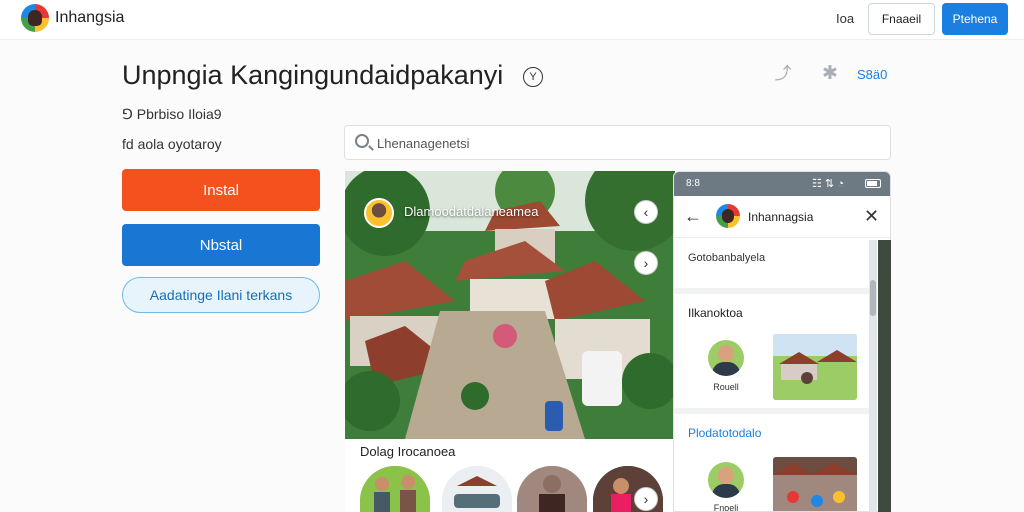 Image resolution: width=1024 pixels, height=512 pixels. I want to click on background-image-edge, so click(884, 376).